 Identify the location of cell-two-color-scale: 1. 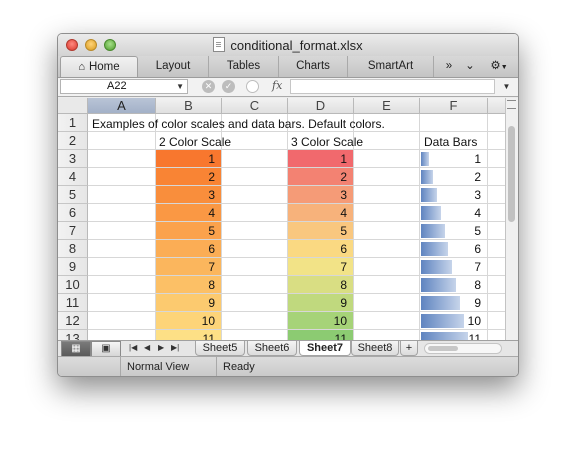
(188, 158).